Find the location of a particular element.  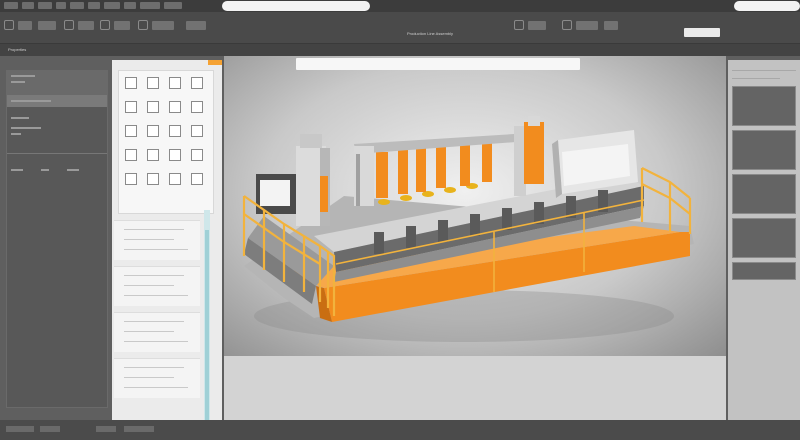

select-icon is located at coordinates (69, 25).